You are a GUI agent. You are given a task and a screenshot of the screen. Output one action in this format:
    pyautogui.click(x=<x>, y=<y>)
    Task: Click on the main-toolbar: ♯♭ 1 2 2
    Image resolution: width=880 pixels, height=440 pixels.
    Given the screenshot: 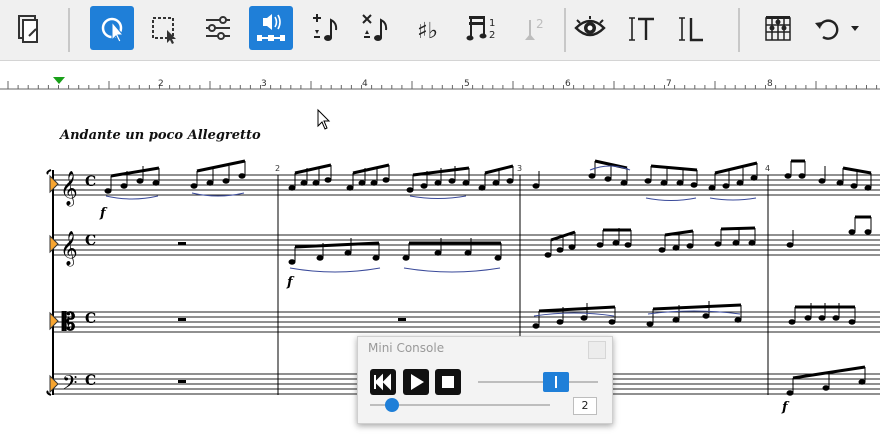 What is the action you would take?
    pyautogui.click(x=440, y=30)
    